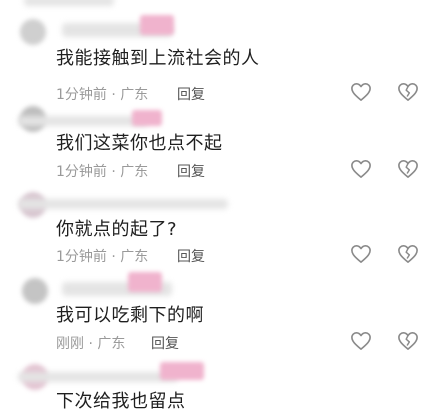 The width and height of the screenshot is (436, 413). Describe the element at coordinates (218, 4) in the screenshot. I see `cropped-comment` at that location.